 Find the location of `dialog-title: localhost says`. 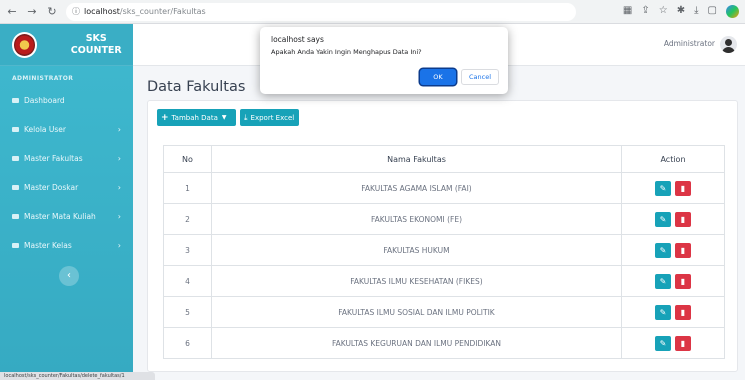

dialog-title: localhost says is located at coordinates (297, 39).